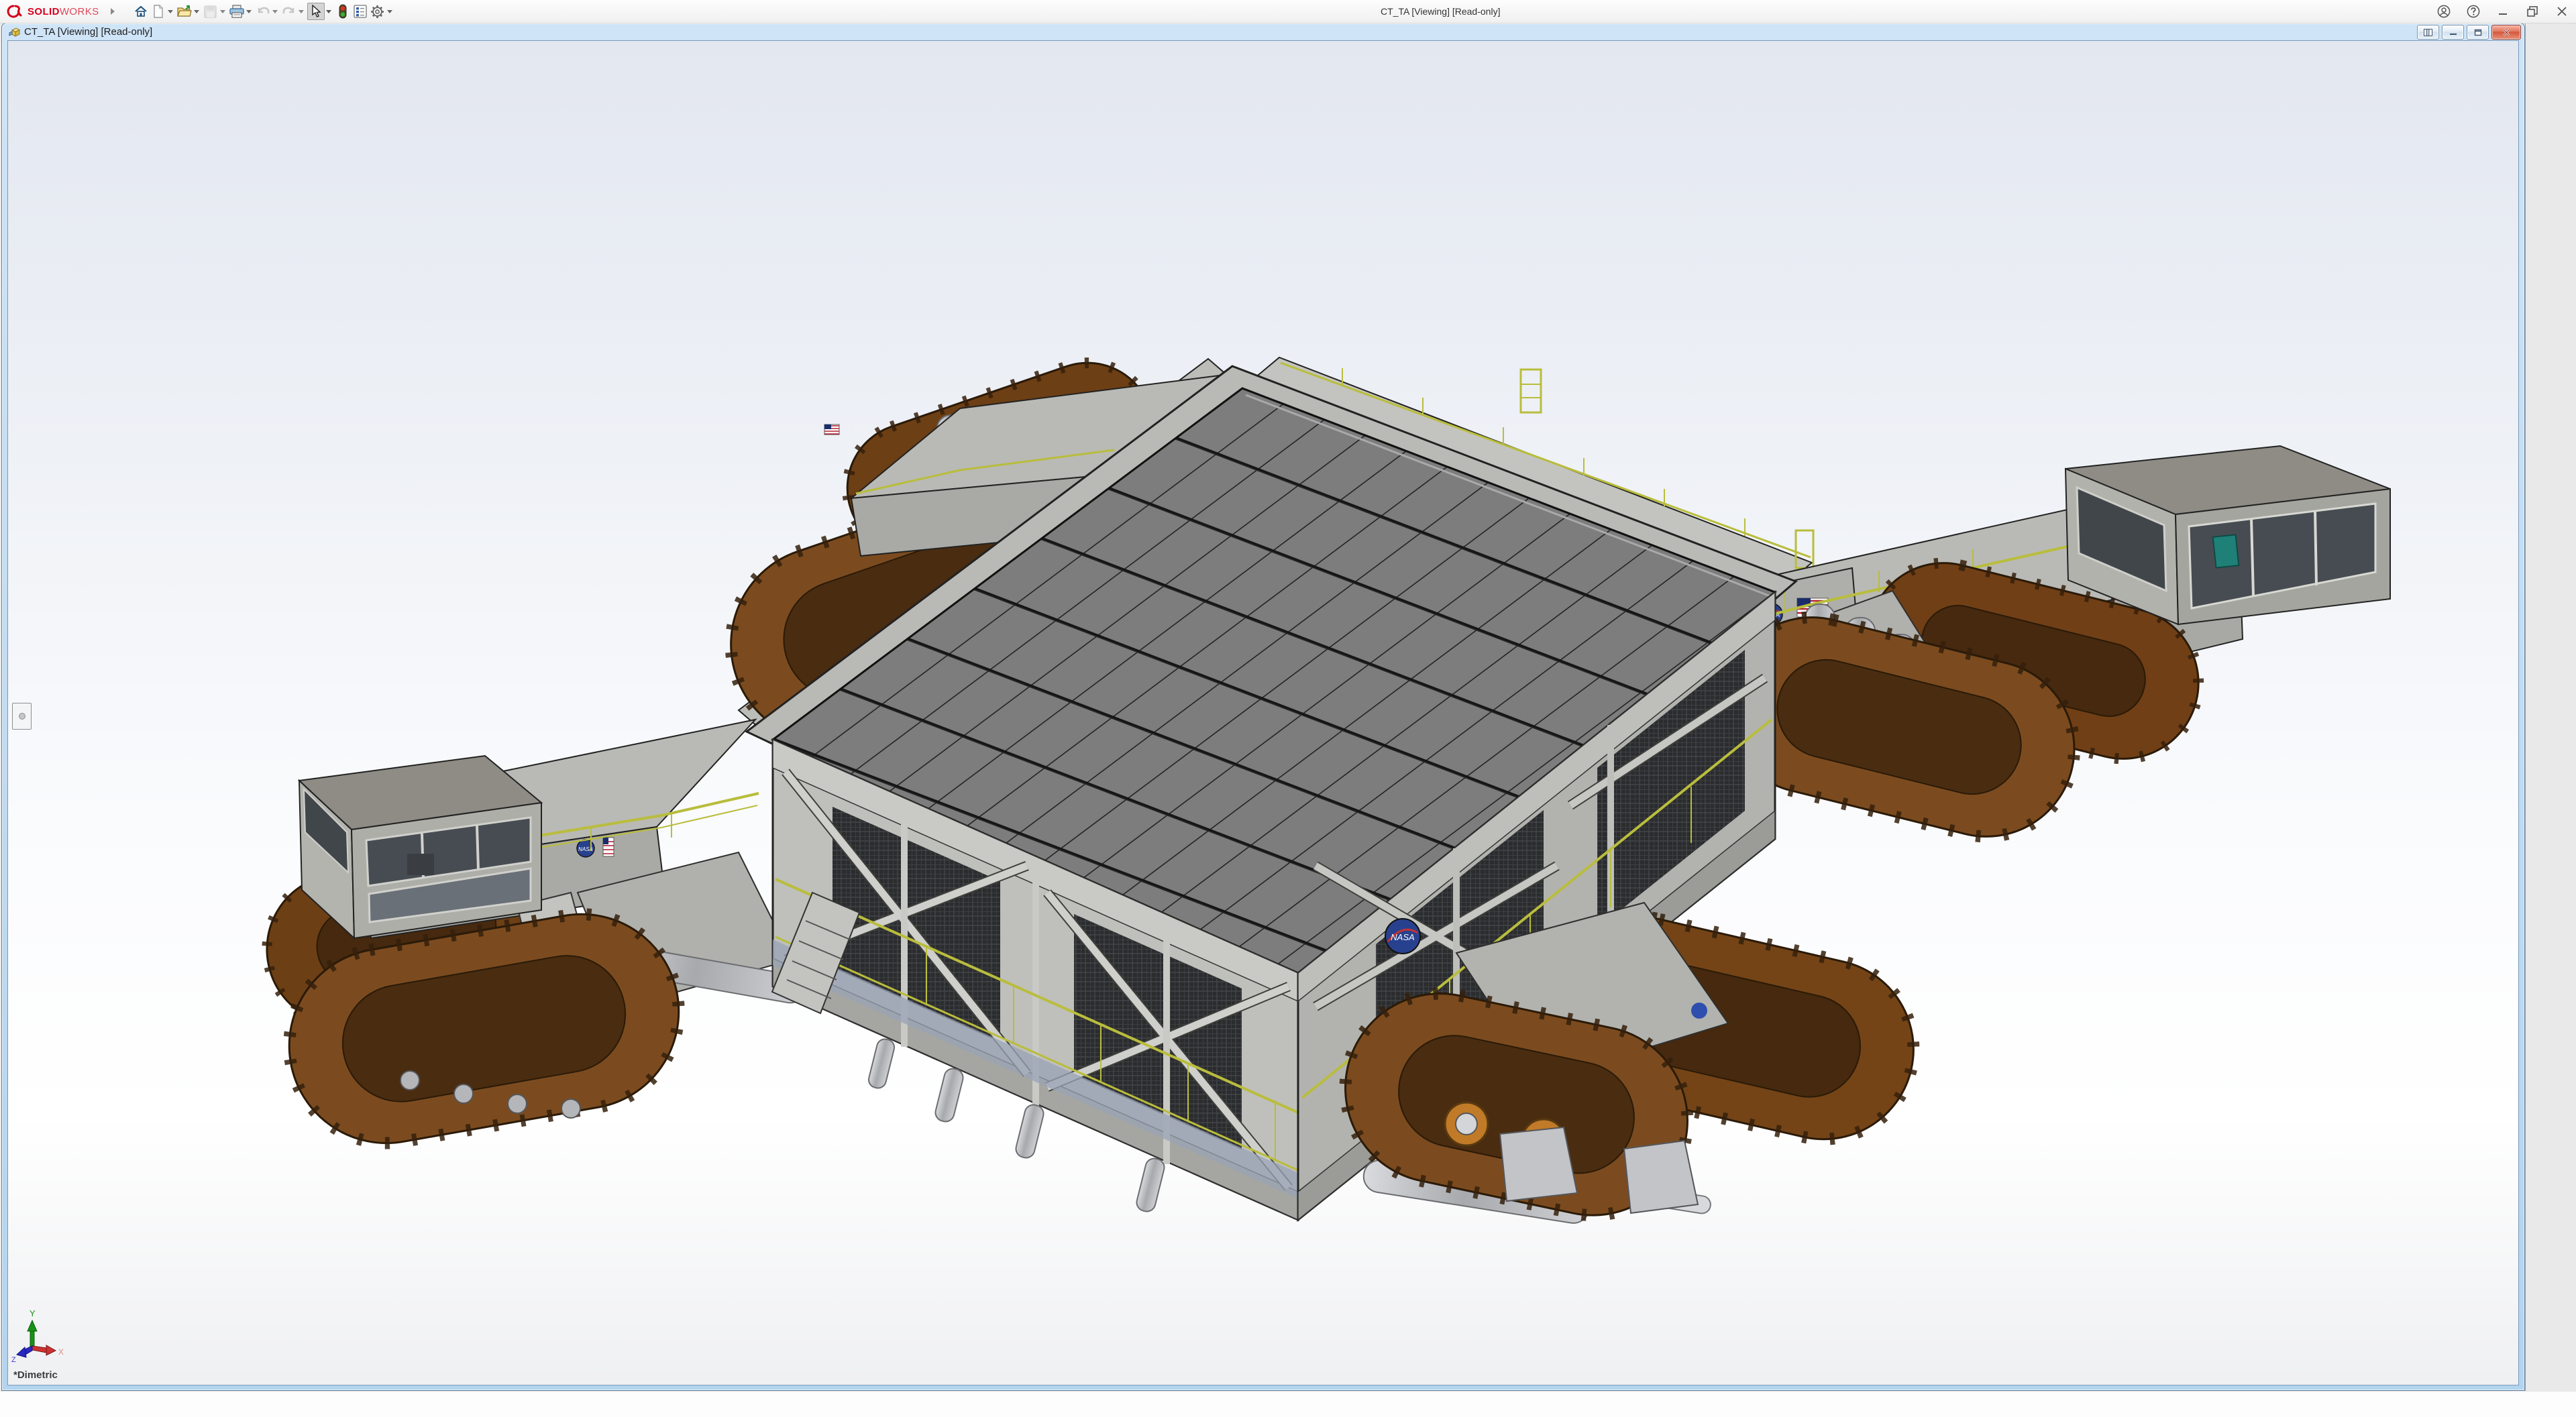  I want to click on doc-minimize-icon, so click(2453, 32).